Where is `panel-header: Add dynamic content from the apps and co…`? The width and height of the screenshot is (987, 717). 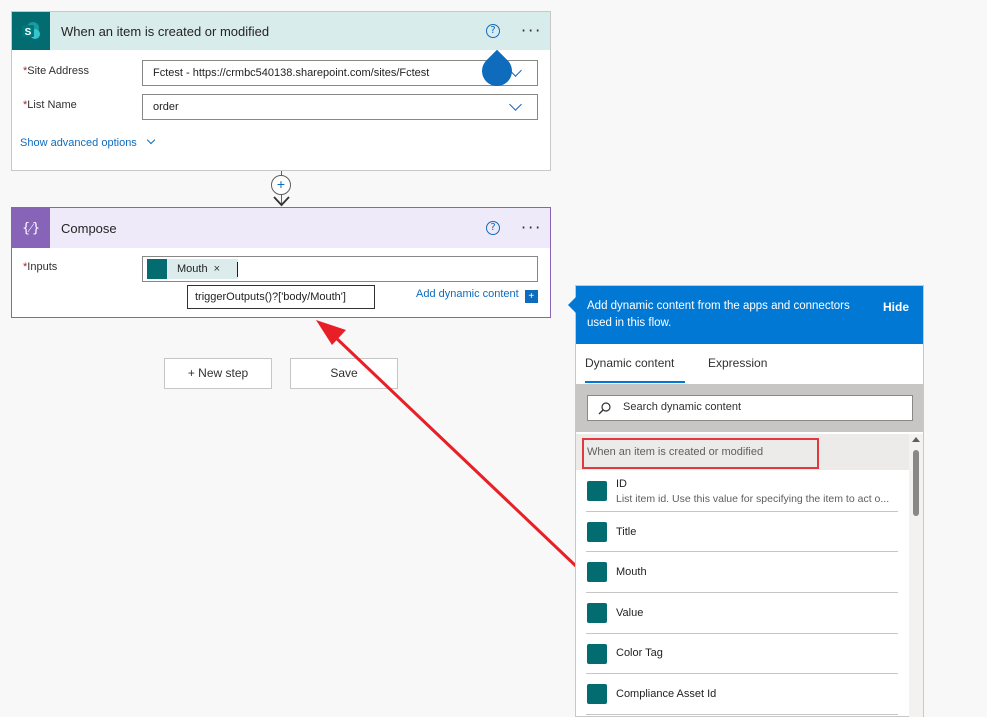
panel-header: Add dynamic content from the apps and co… is located at coordinates (749, 315).